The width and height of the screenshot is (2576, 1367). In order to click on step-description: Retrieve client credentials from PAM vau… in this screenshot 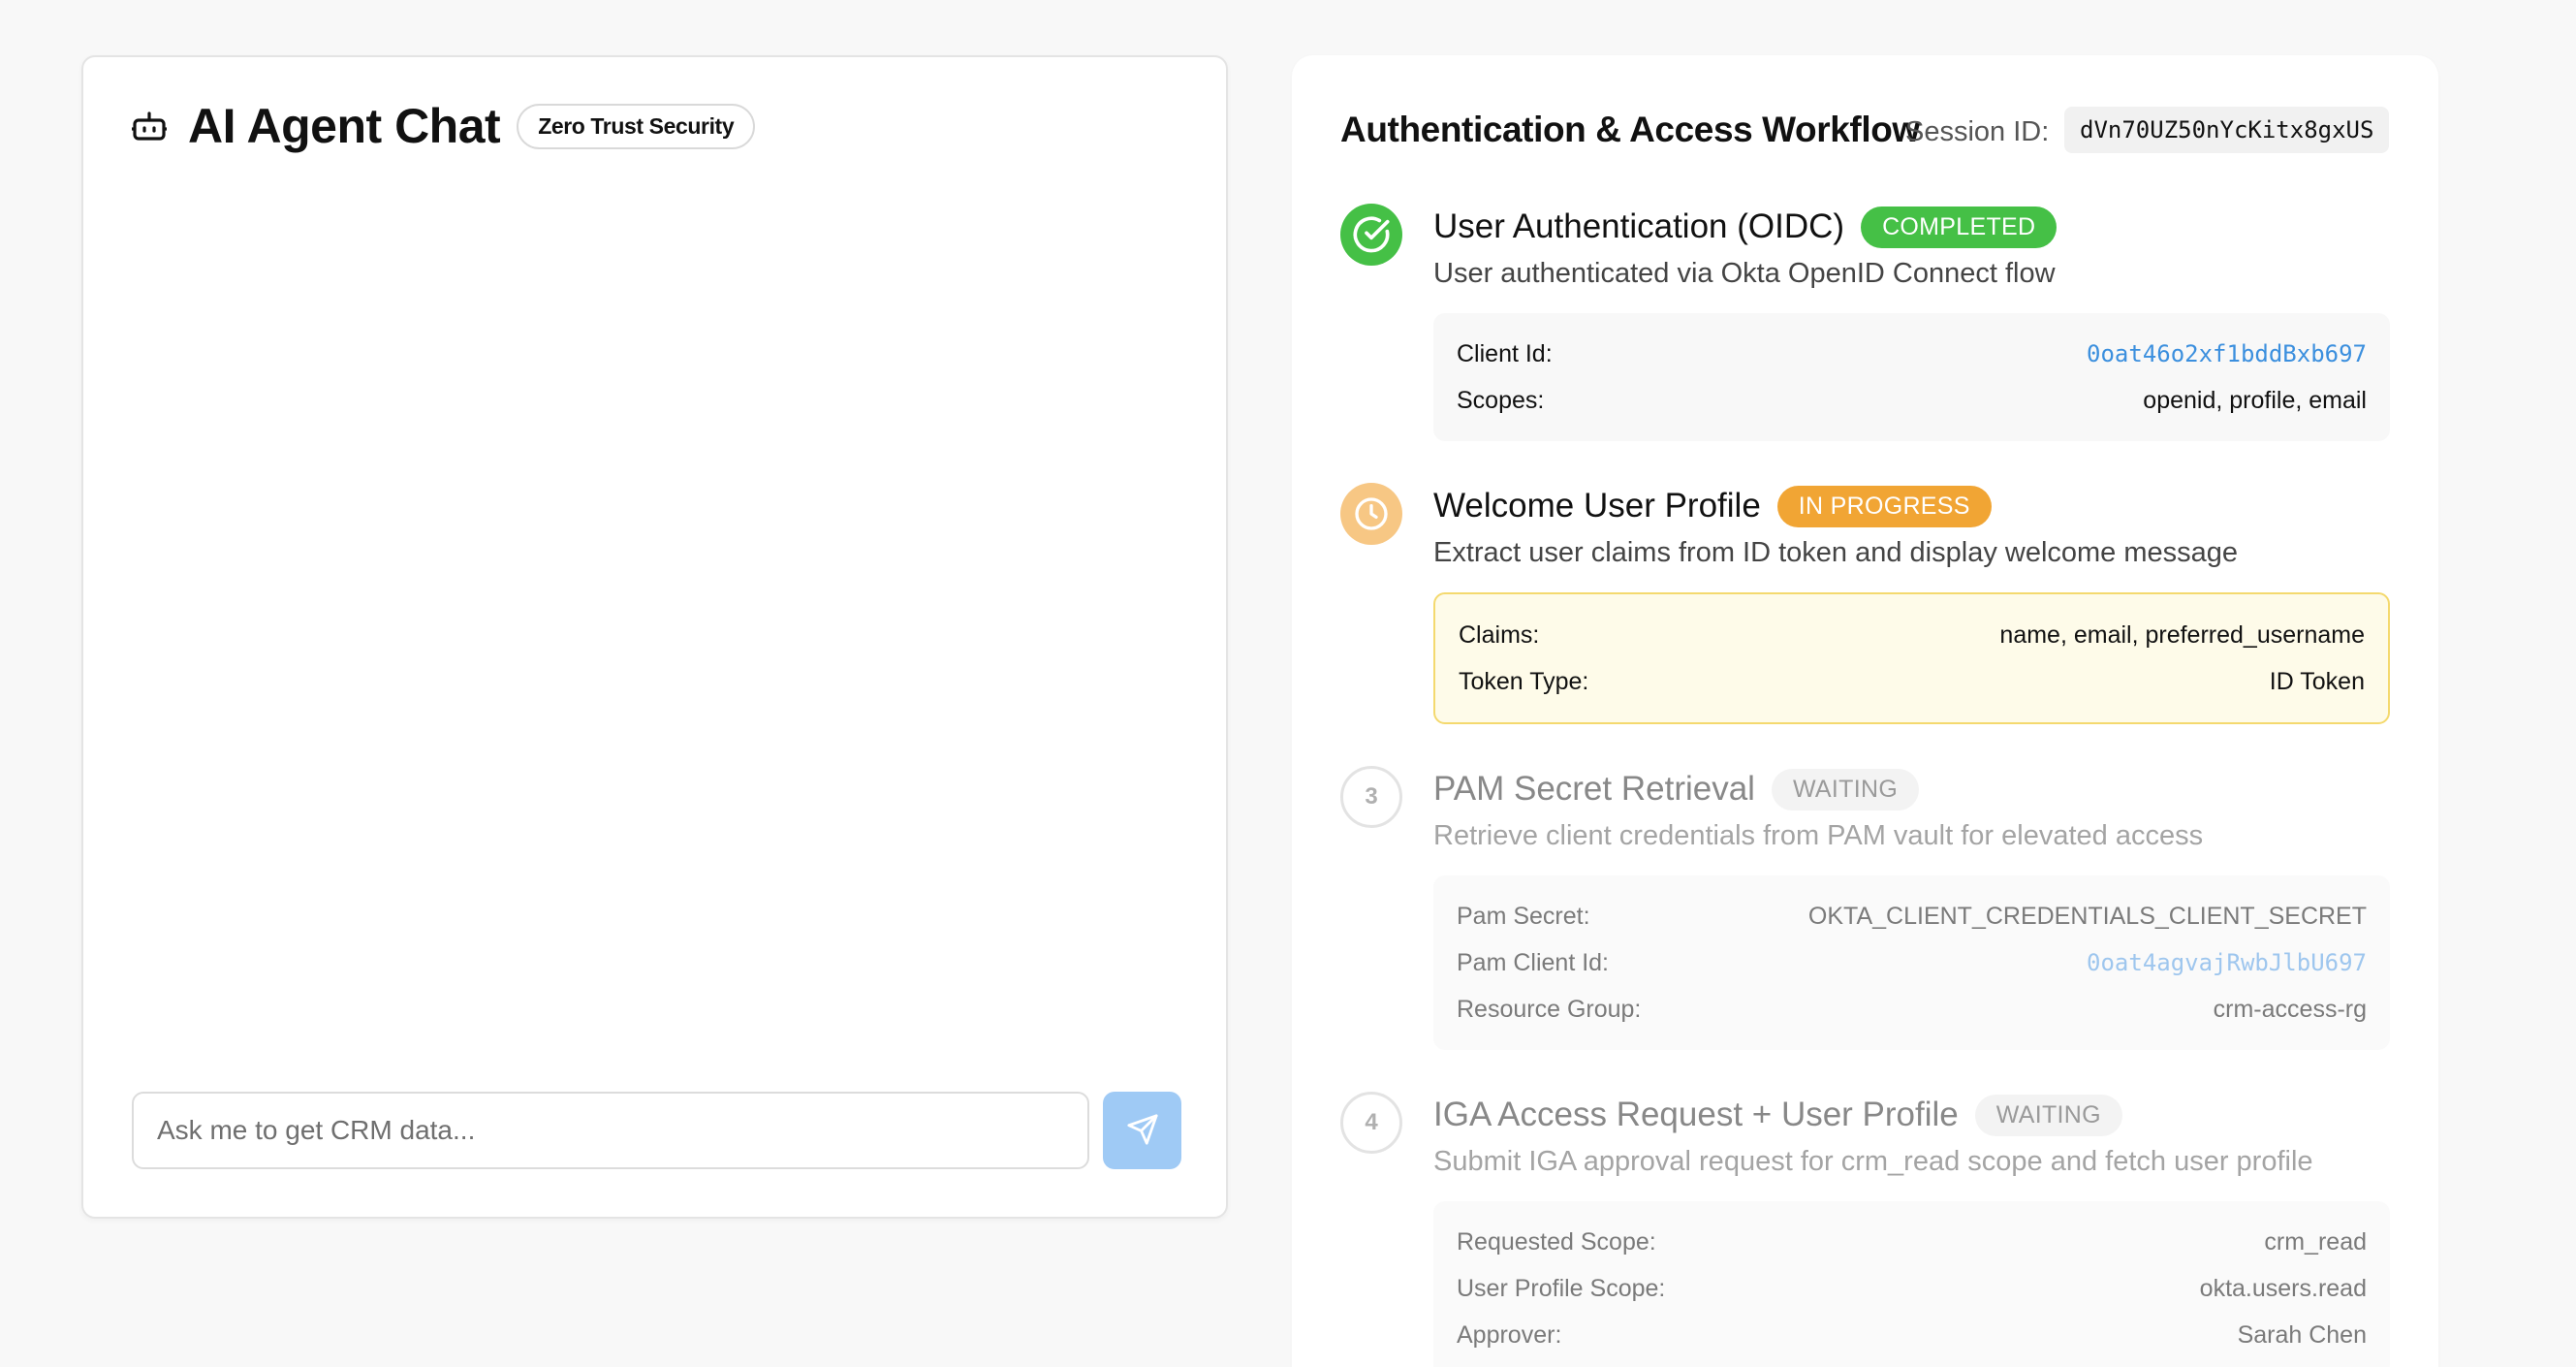, I will do `click(1818, 835)`.